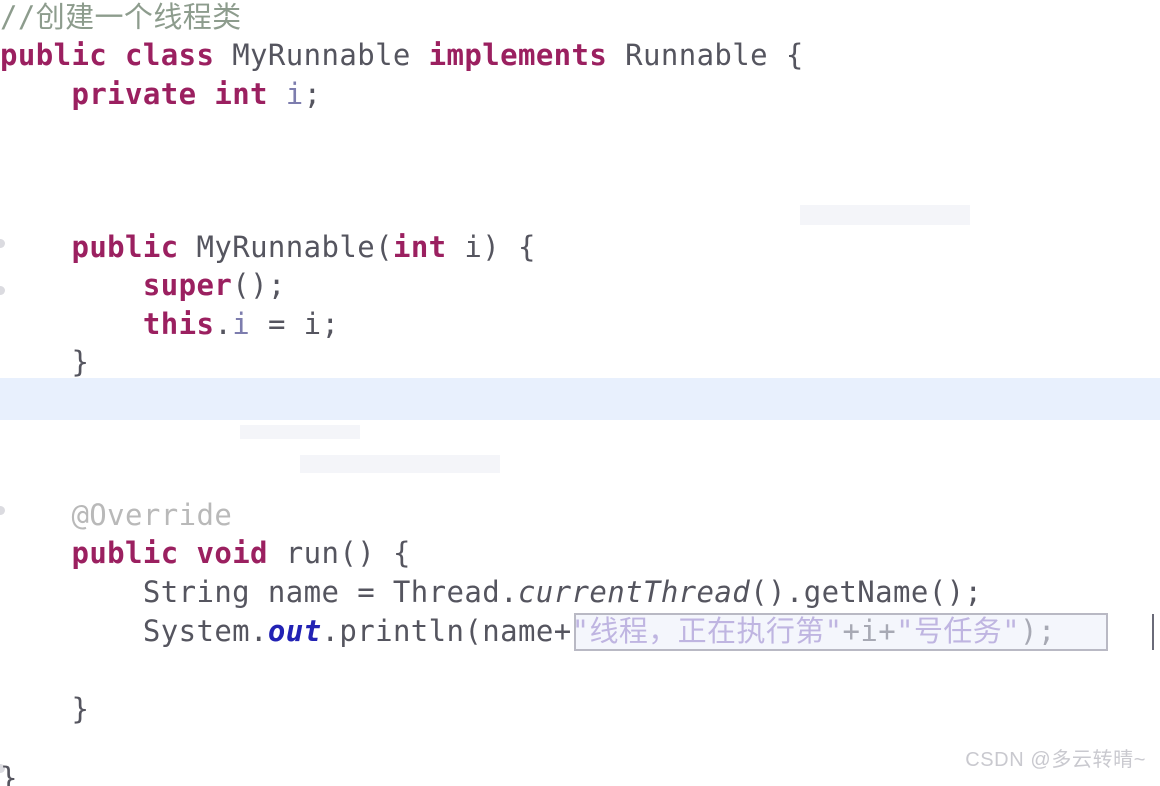 The width and height of the screenshot is (1160, 786). What do you see at coordinates (348, 553) in the screenshot?
I see `code-token: run() {` at bounding box center [348, 553].